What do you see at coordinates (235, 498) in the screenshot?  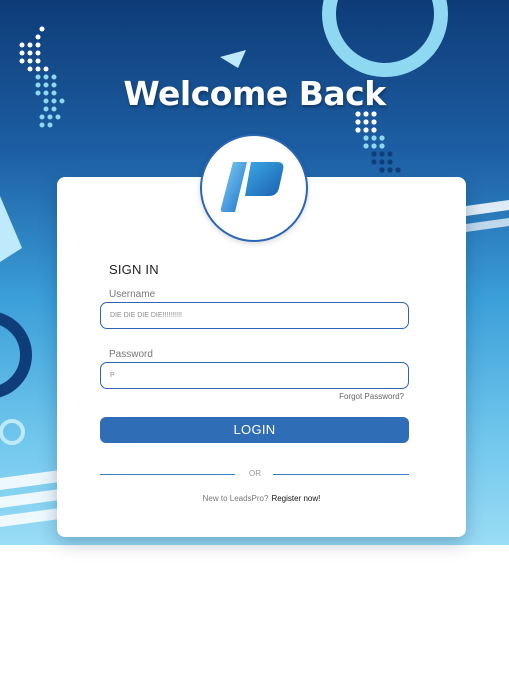 I see `new-user-prompt-text: New to LeadsPro?` at bounding box center [235, 498].